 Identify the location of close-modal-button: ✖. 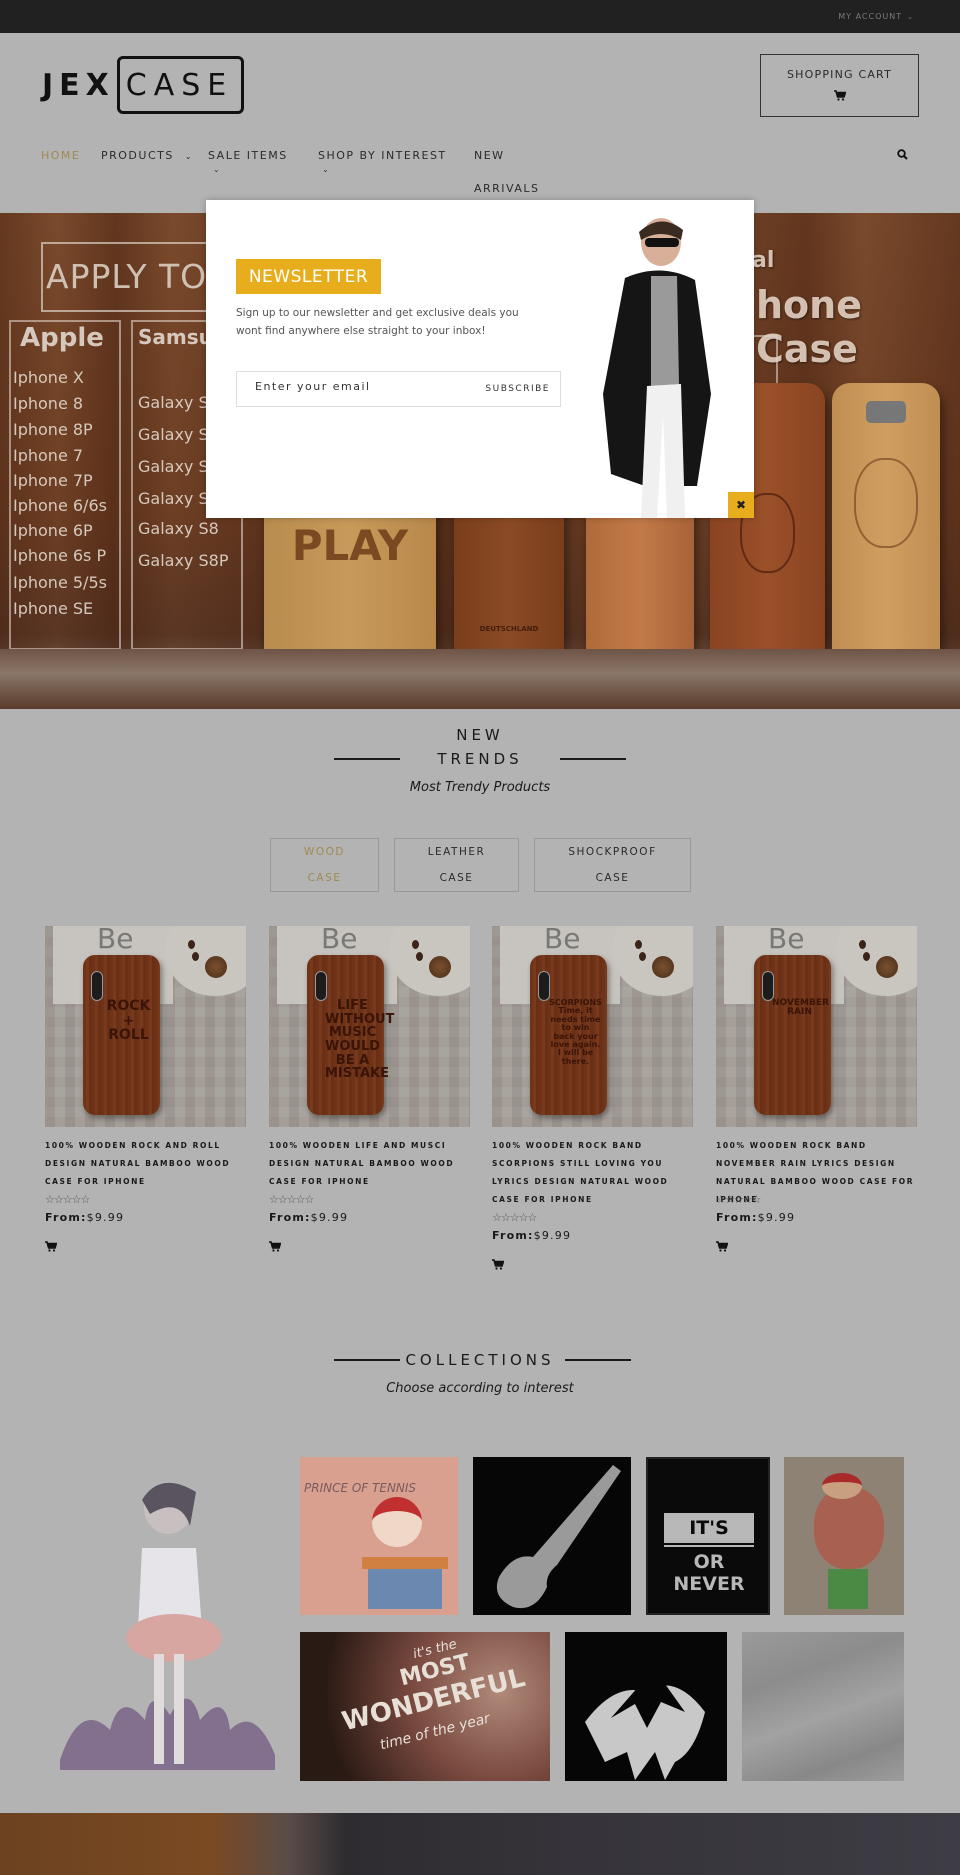
(741, 505).